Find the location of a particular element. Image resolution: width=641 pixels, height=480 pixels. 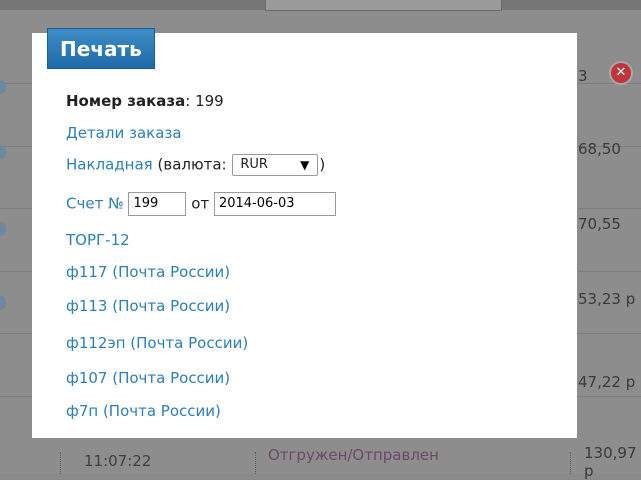

invoice-link: Накладная is located at coordinates (109, 165).